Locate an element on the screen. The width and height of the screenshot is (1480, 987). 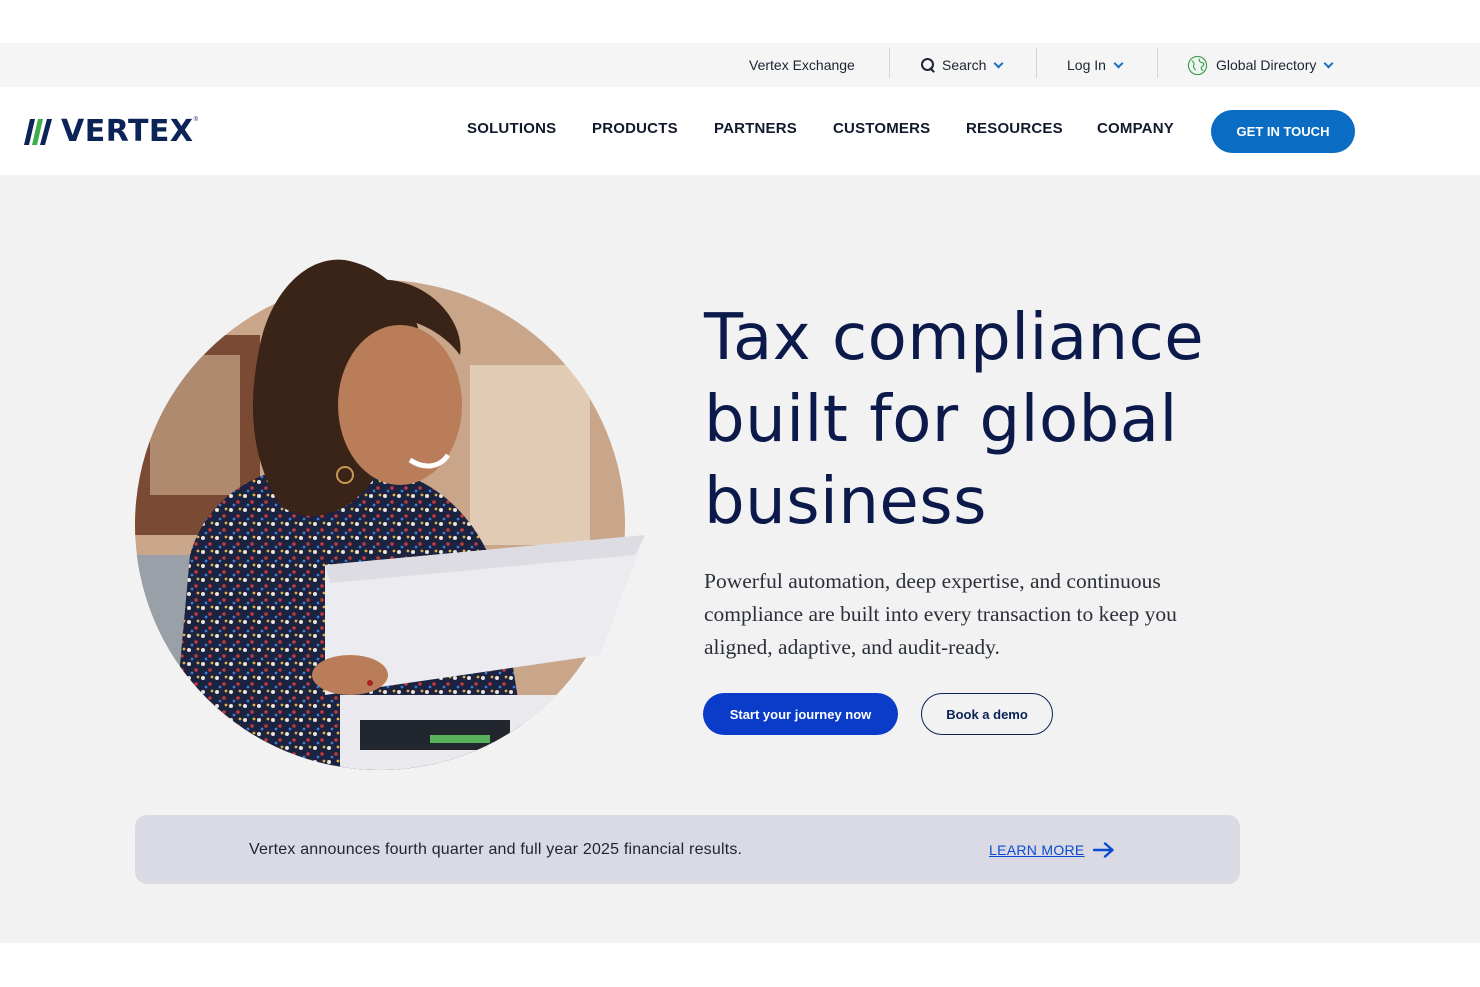
login-dropdown: Log In is located at coordinates (1095, 65).